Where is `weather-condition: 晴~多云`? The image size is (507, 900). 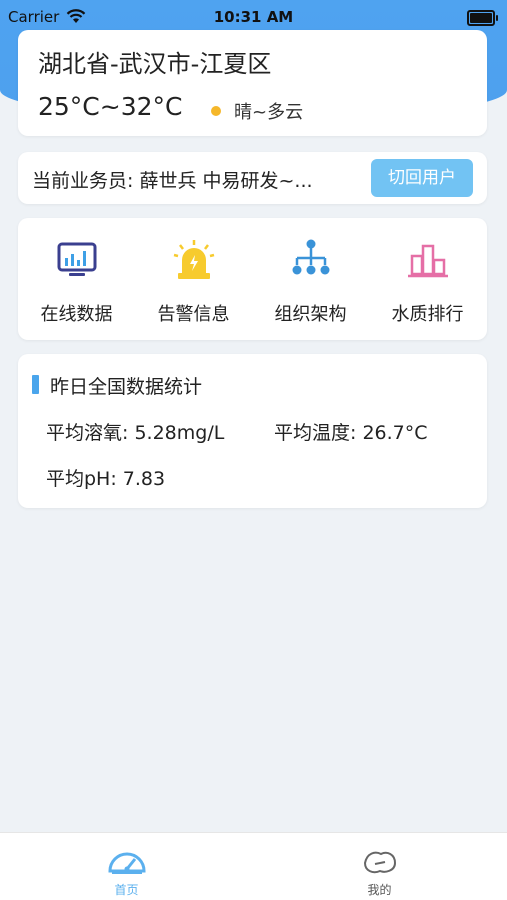
weather-condition: 晴~多云 is located at coordinates (269, 112).